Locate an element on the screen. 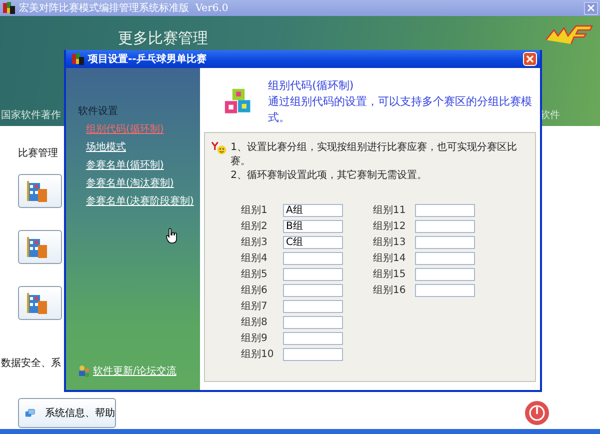 This screenshot has height=434, width=600. banner-title: 更多比赛管理 is located at coordinates (163, 38).